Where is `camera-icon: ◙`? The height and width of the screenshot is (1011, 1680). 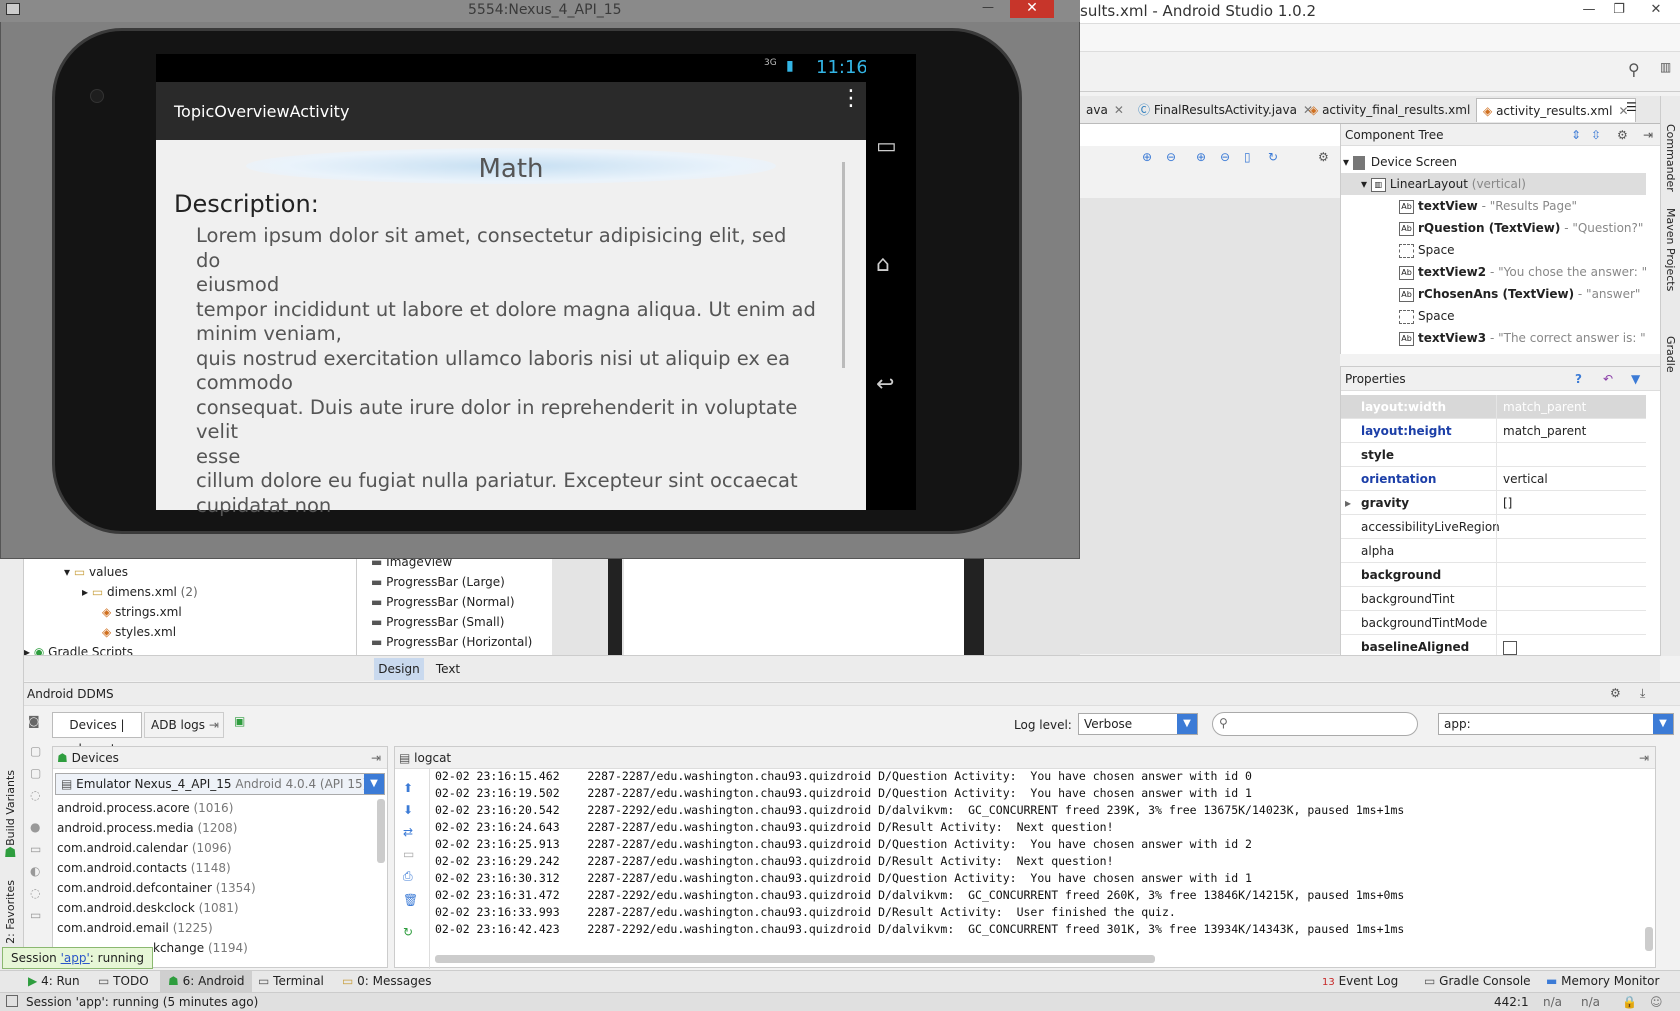
camera-icon: ◙ is located at coordinates (34, 721).